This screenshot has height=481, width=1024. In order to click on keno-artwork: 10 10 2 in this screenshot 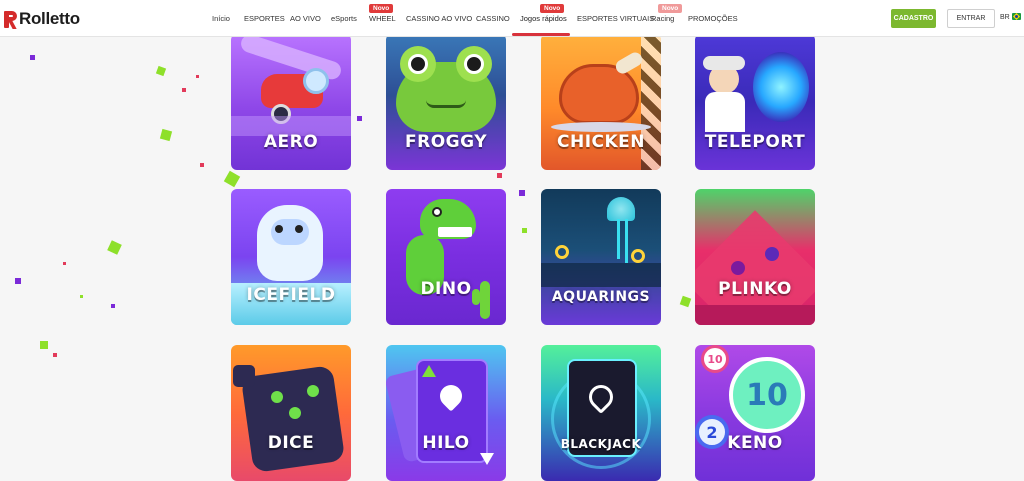, I will do `click(755, 413)`.